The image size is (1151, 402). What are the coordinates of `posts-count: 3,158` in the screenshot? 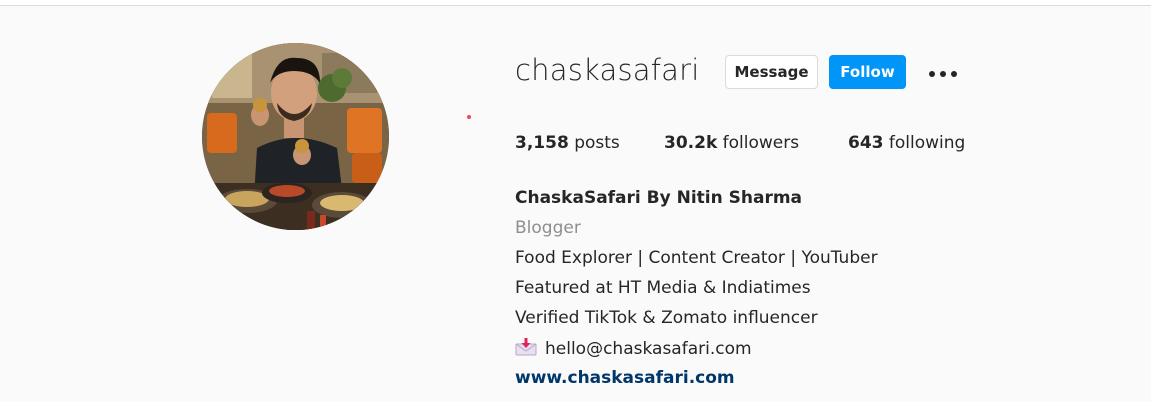 It's located at (542, 143).